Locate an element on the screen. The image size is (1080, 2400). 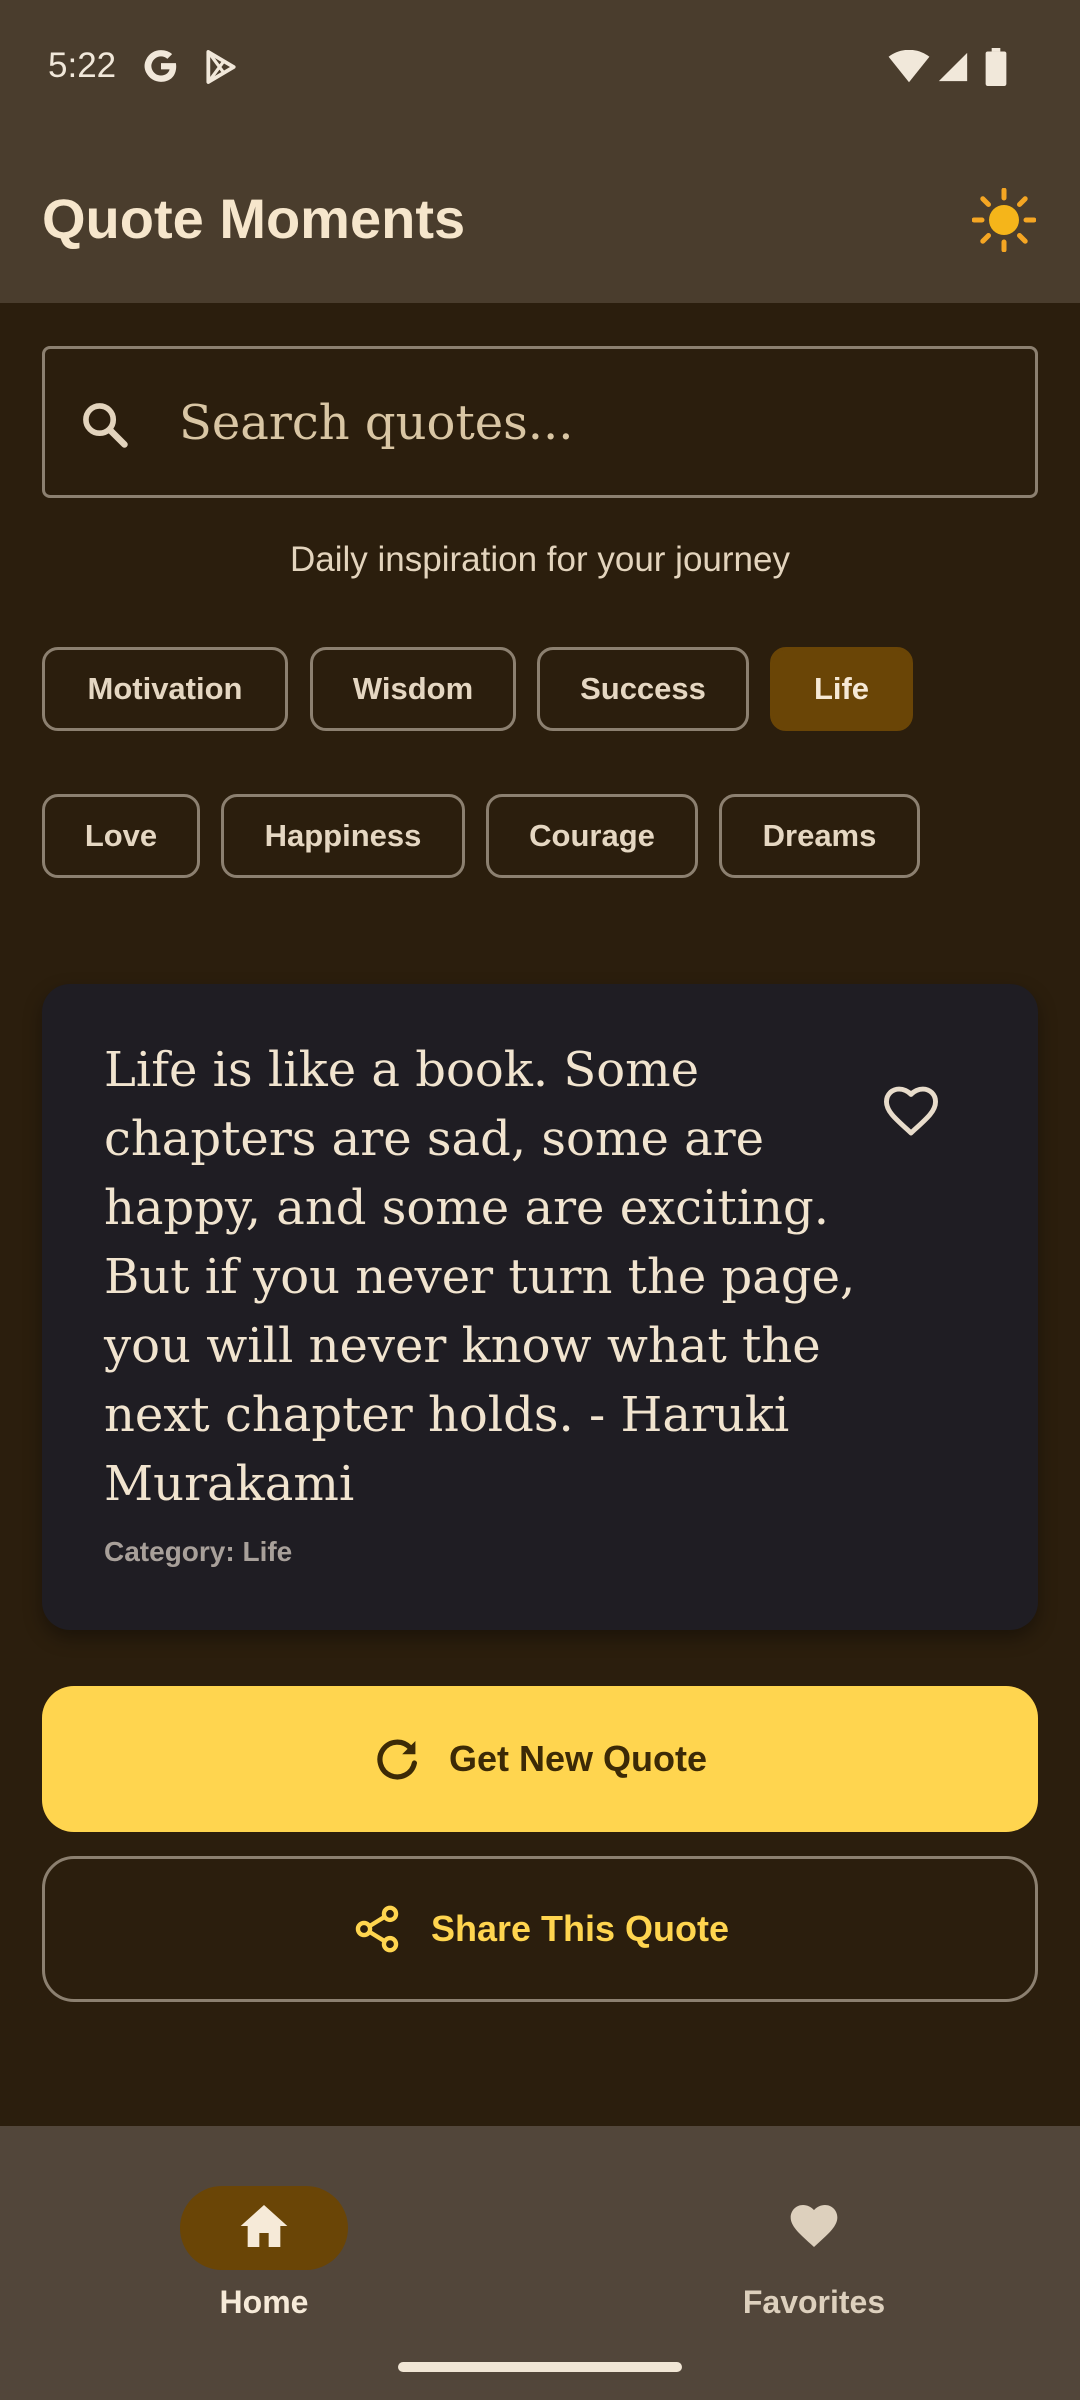
search-icon is located at coordinates (105, 425).